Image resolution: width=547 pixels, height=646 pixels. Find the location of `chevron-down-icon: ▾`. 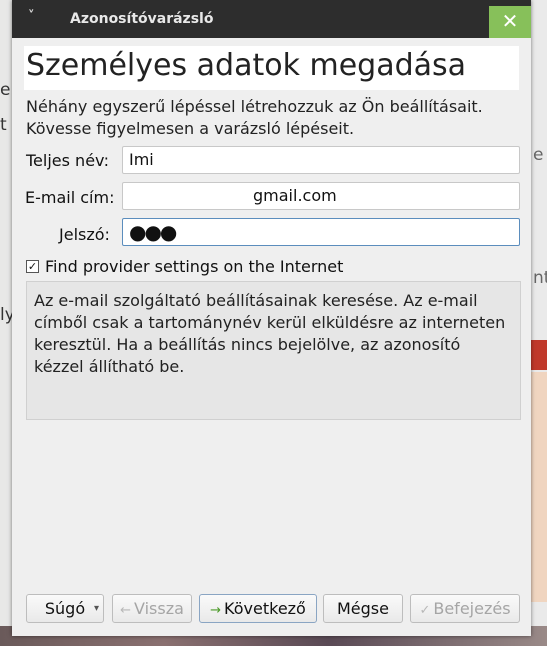

chevron-down-icon: ▾ is located at coordinates (96, 608).